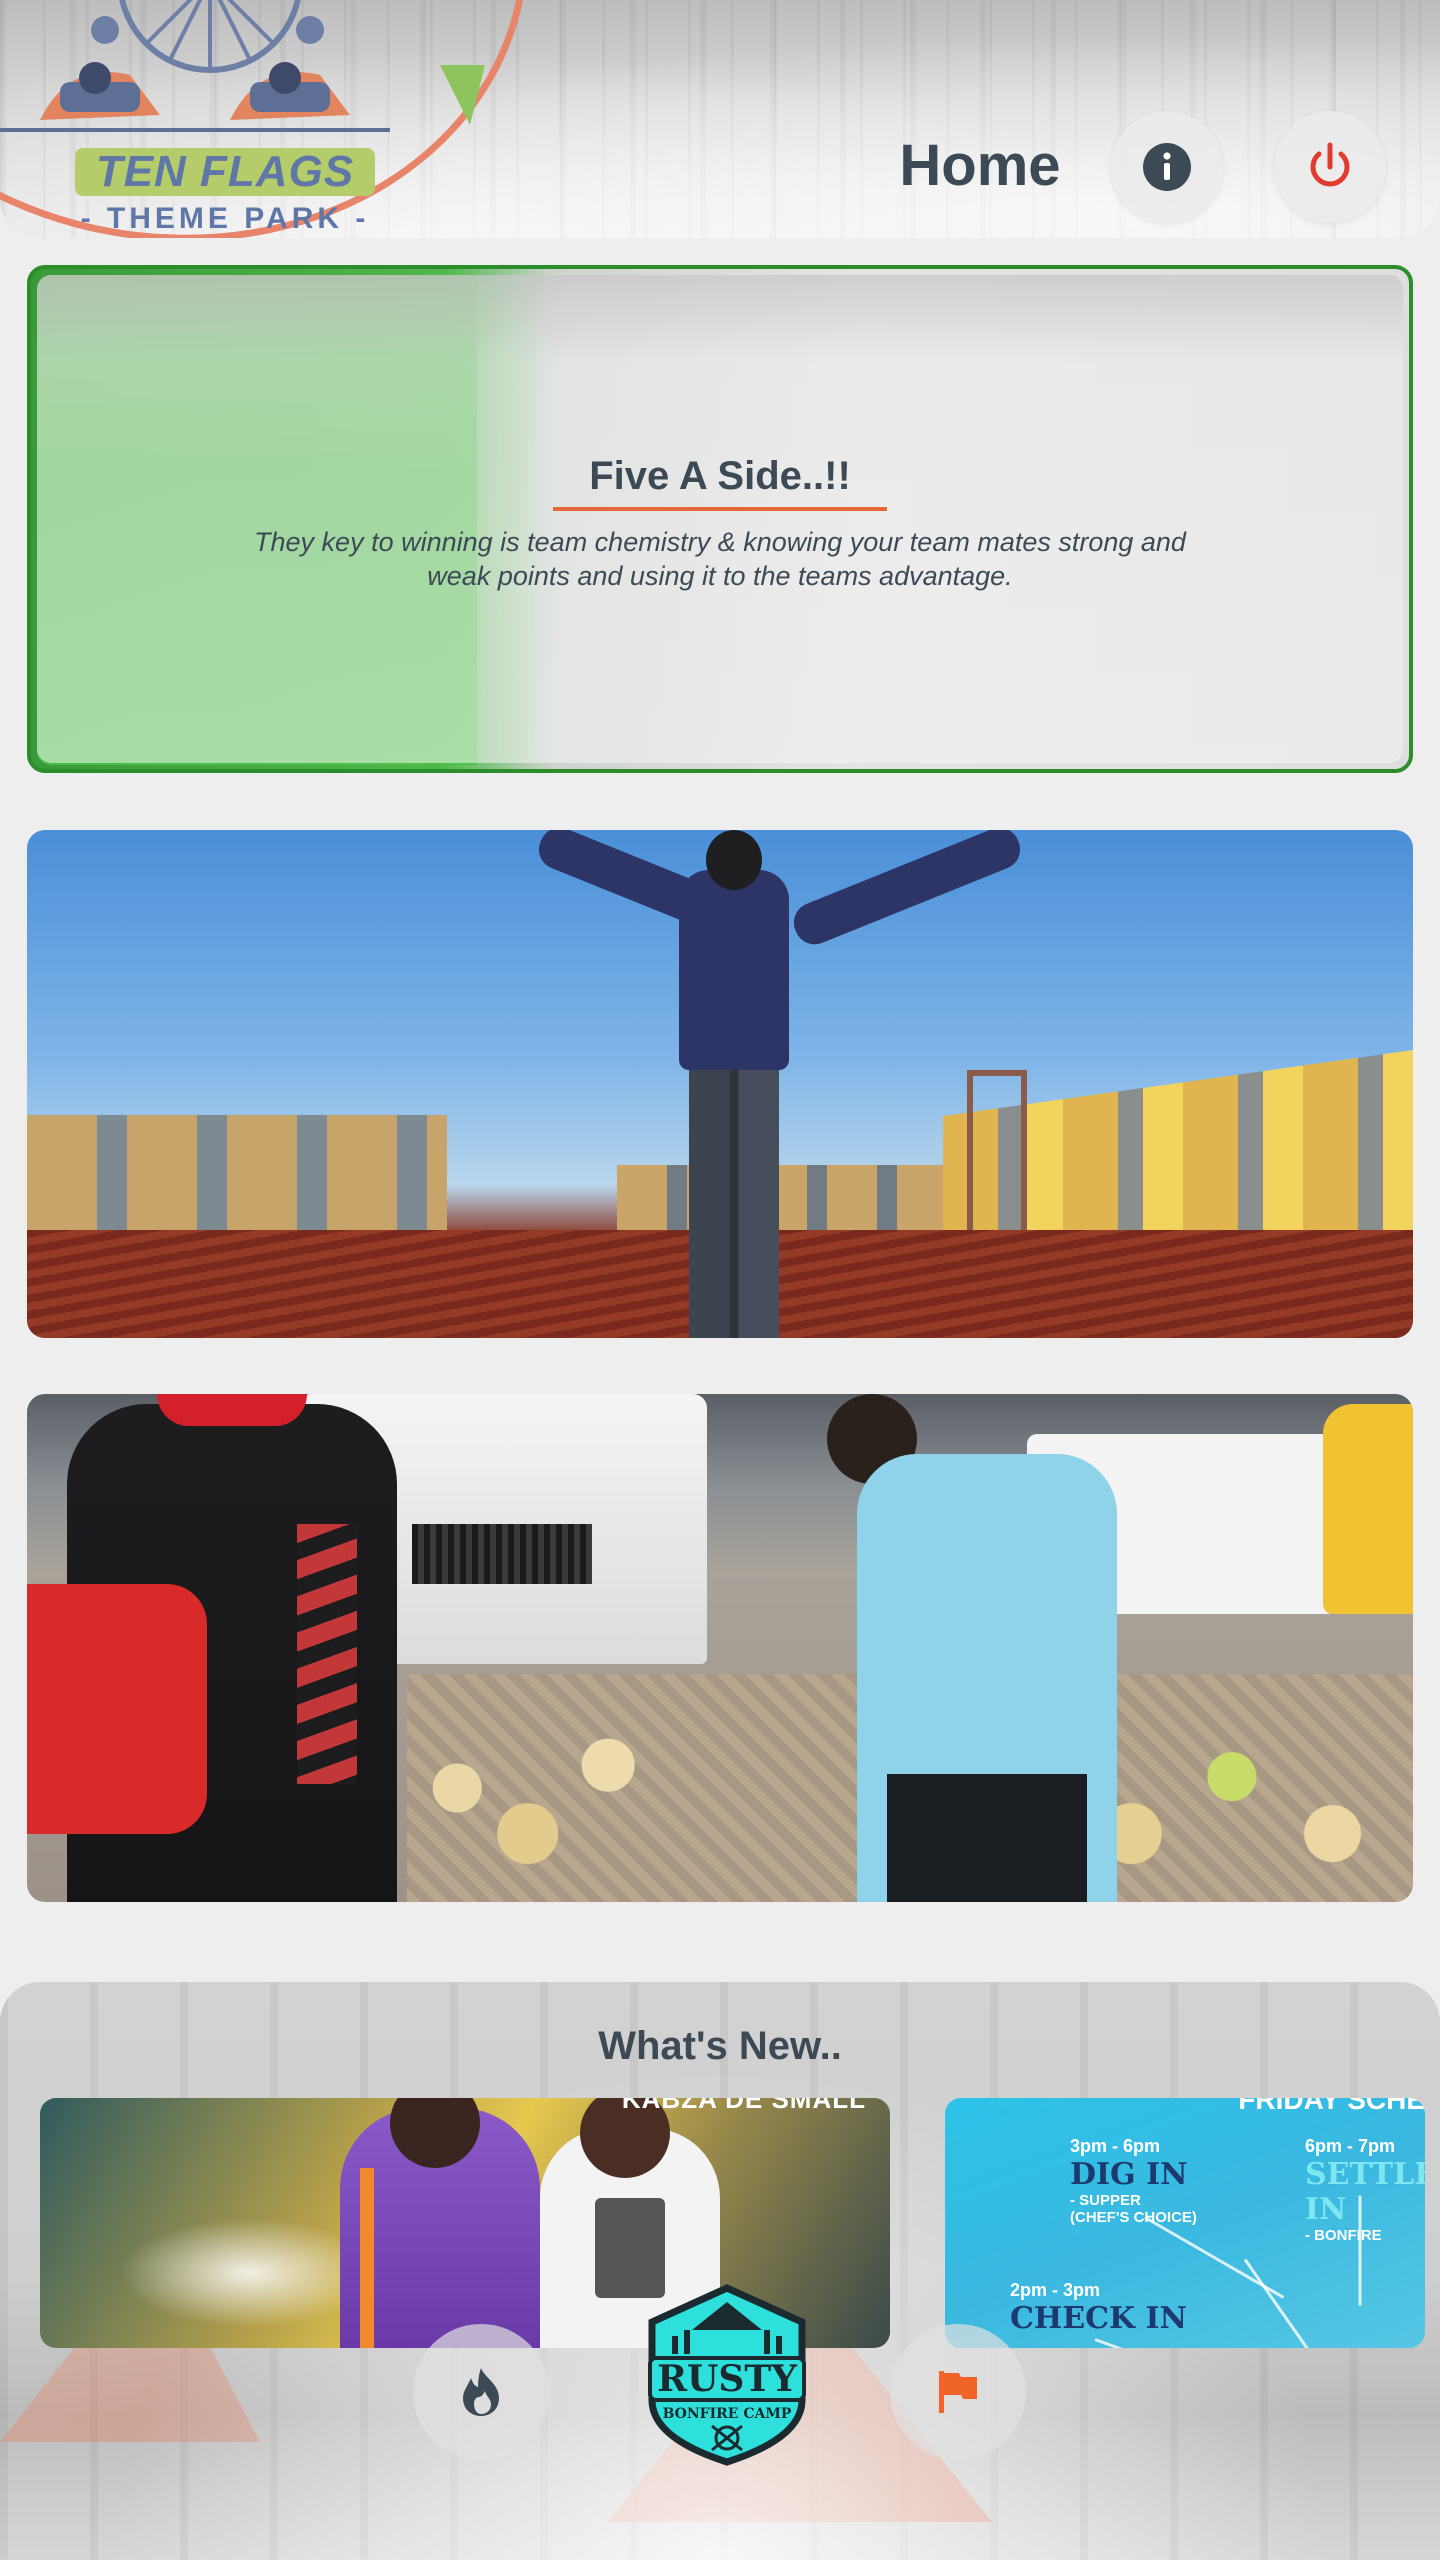 This screenshot has width=1440, height=2560. Describe the element at coordinates (1129, 2174) in the screenshot. I see `slot-activity: DIG IN` at that location.